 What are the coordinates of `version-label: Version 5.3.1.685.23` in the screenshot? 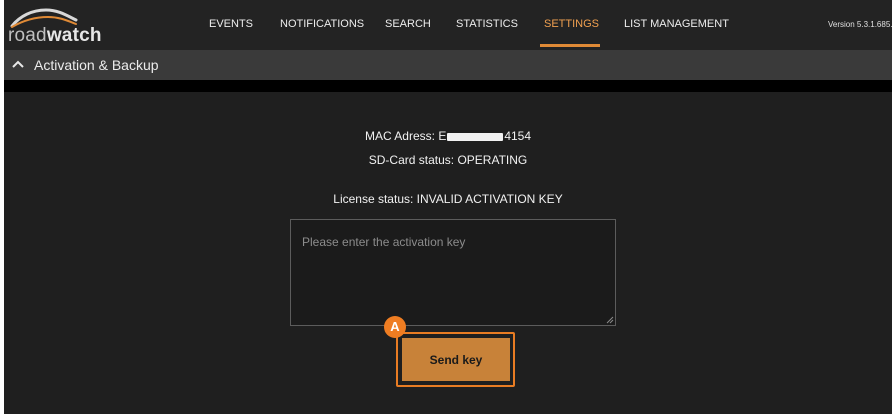 It's located at (860, 24).